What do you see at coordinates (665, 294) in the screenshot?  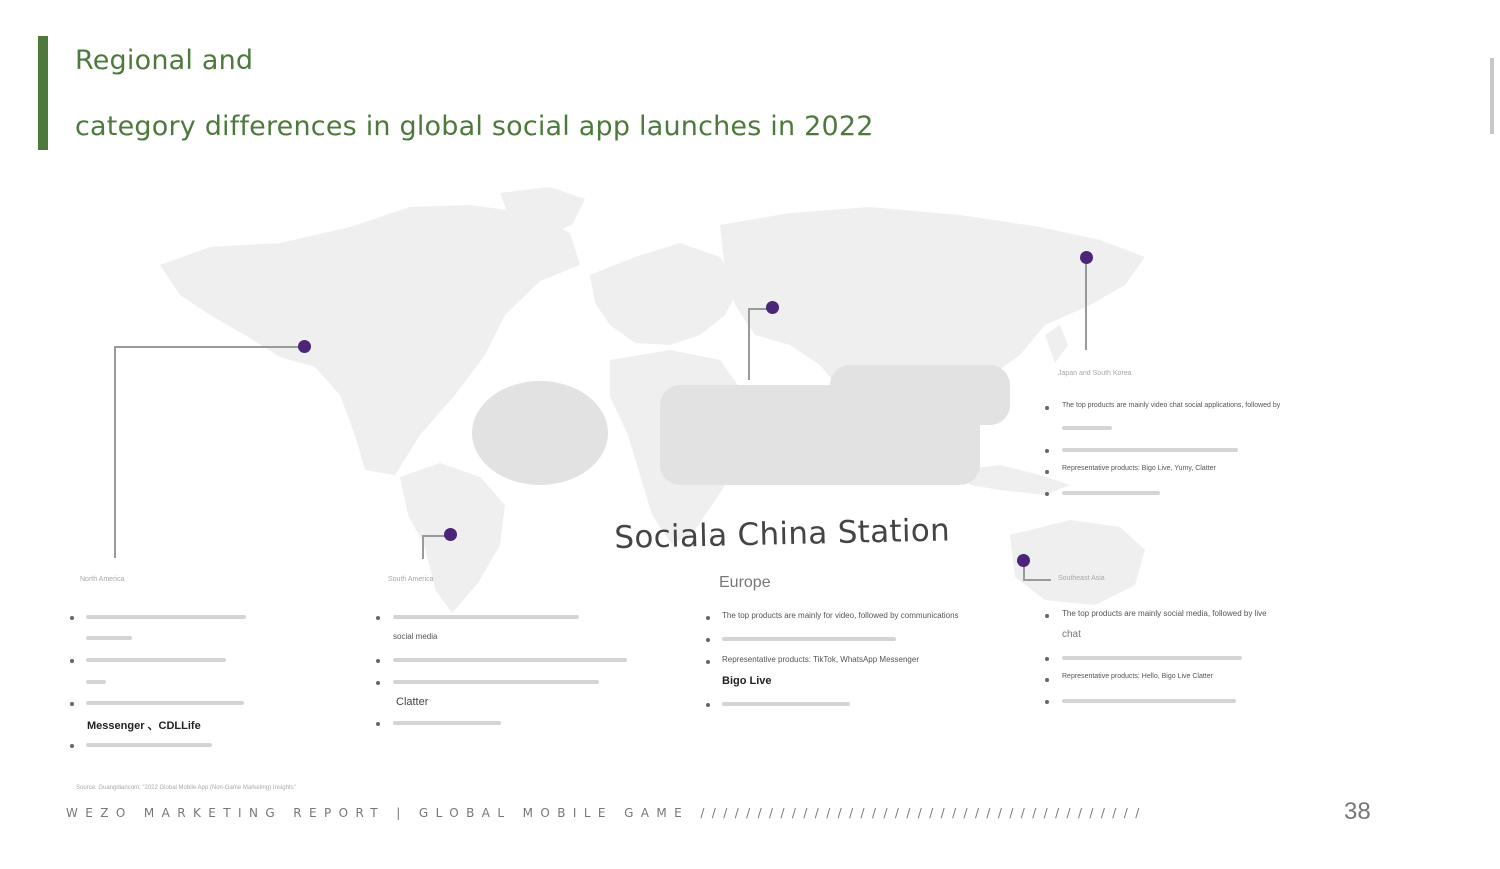 I see `europe-shape` at bounding box center [665, 294].